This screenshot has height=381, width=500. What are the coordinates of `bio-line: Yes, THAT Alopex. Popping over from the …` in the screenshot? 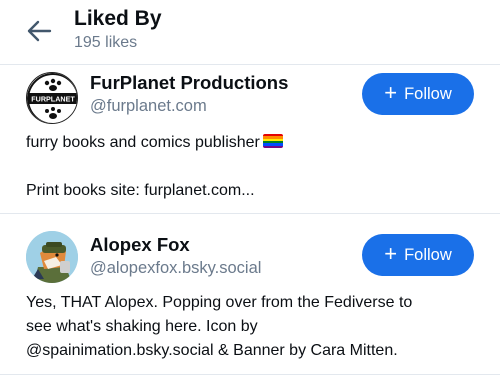 It's located at (219, 302).